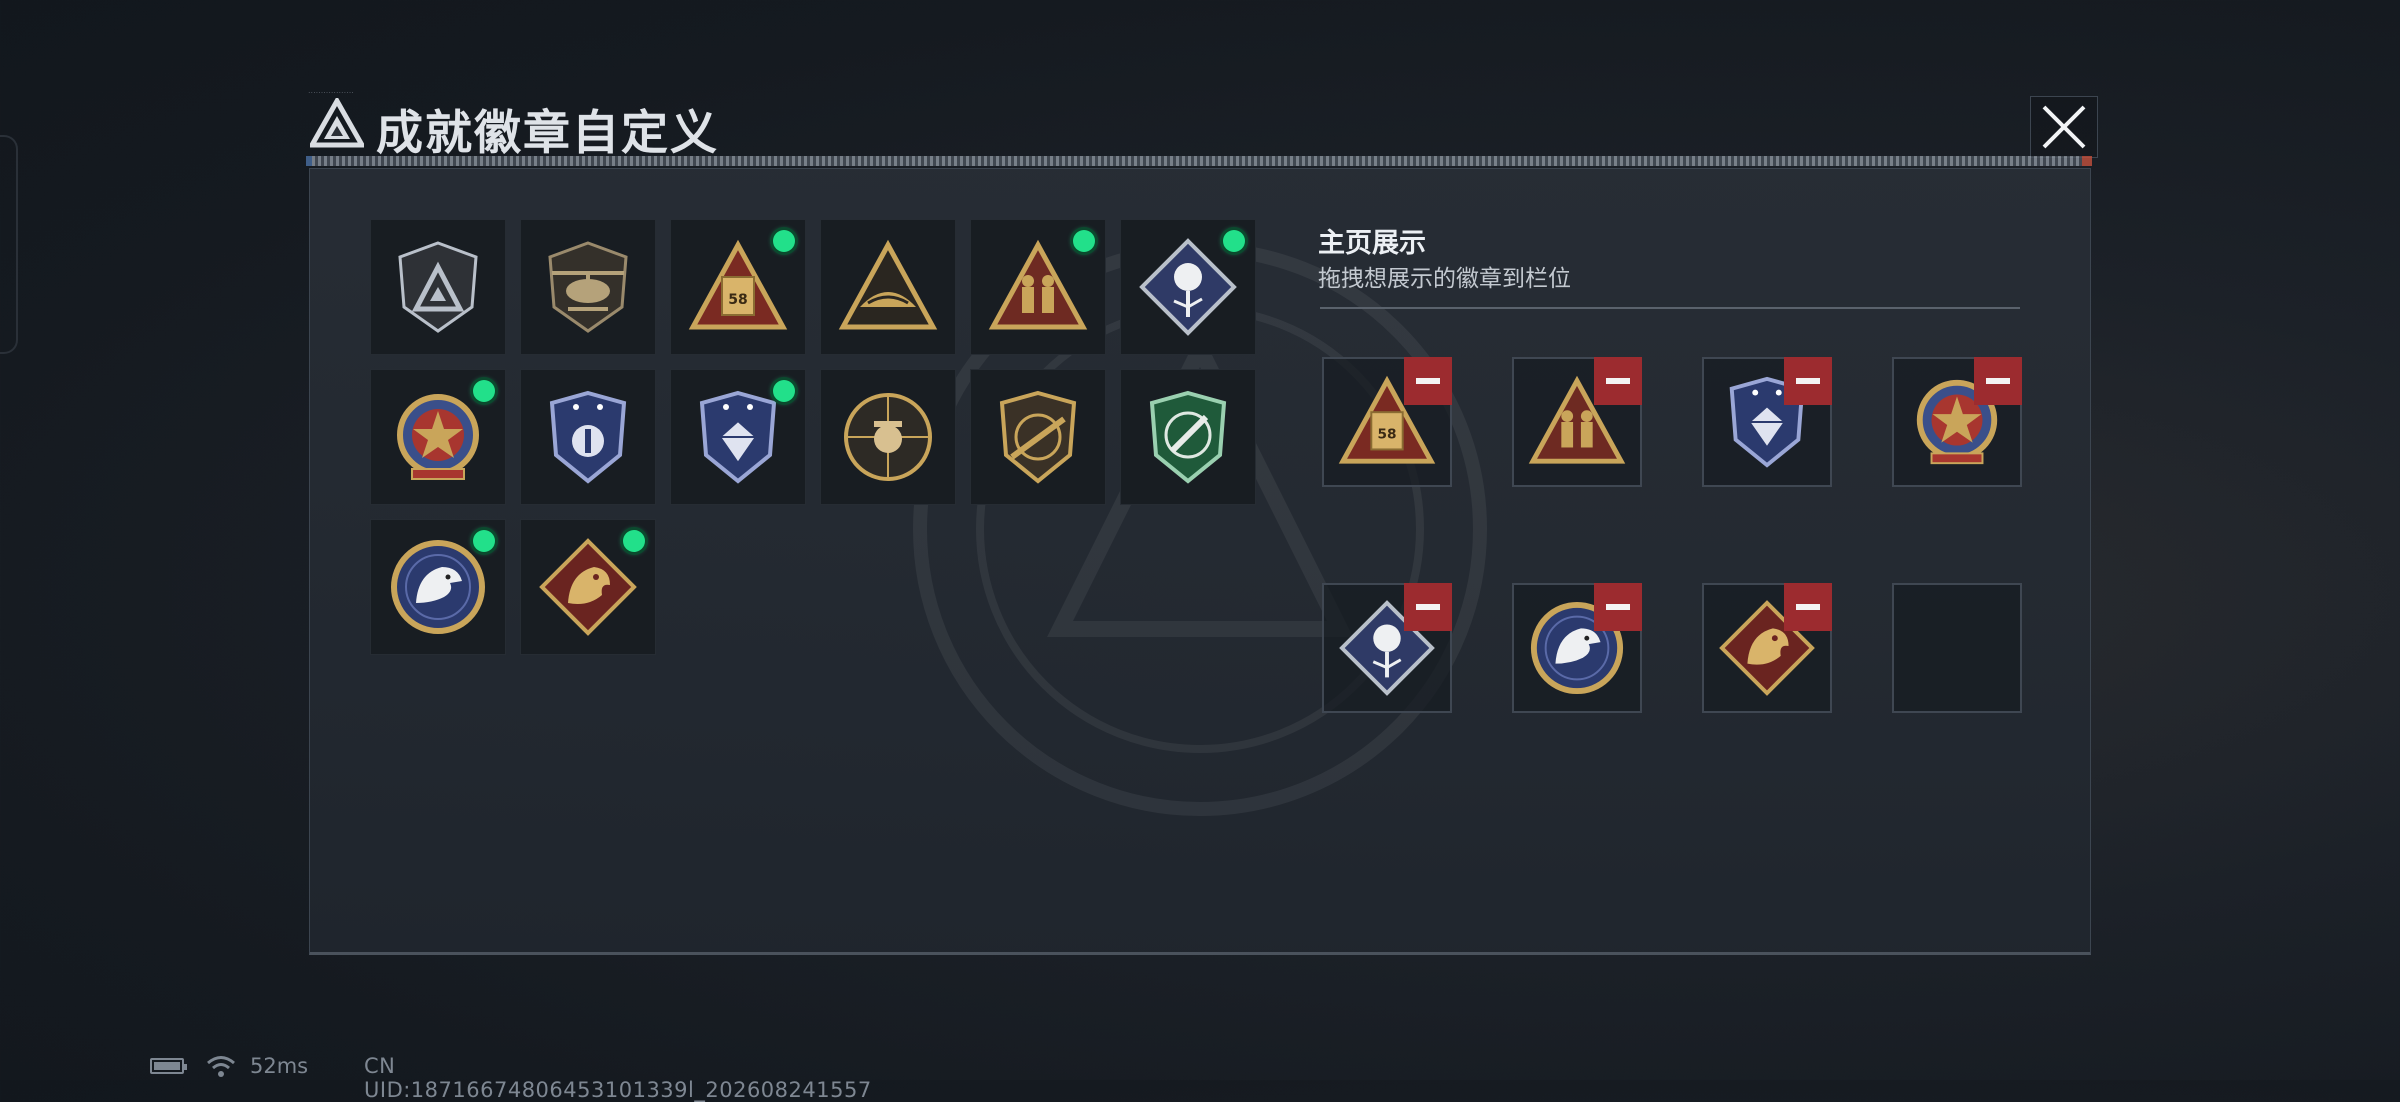 This screenshot has width=2400, height=1102. I want to click on knife-shield-icon, so click(1188, 437).